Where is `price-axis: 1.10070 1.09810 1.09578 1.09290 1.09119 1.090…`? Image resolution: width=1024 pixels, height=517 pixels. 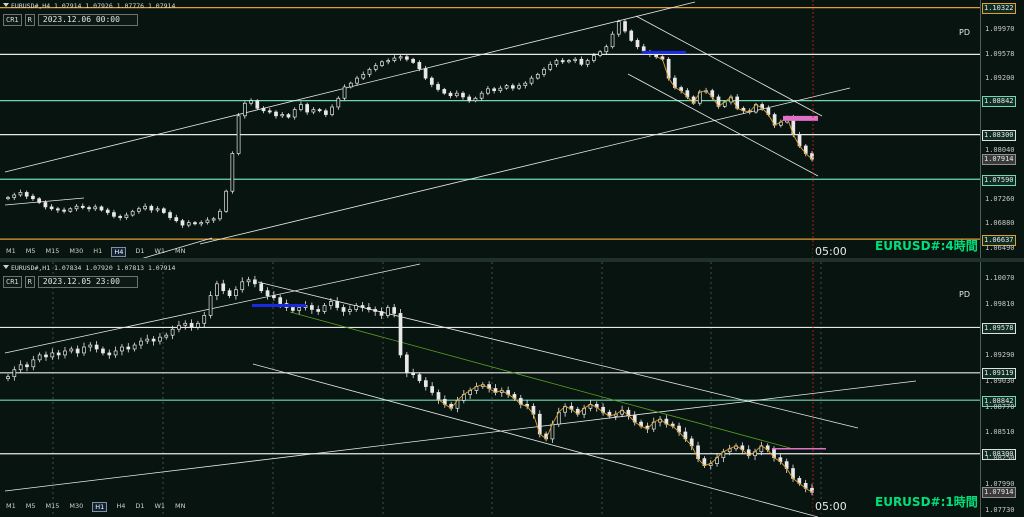 price-axis: 1.10070 1.09810 1.09578 1.09290 1.09119 1.090… is located at coordinates (1002, 389).